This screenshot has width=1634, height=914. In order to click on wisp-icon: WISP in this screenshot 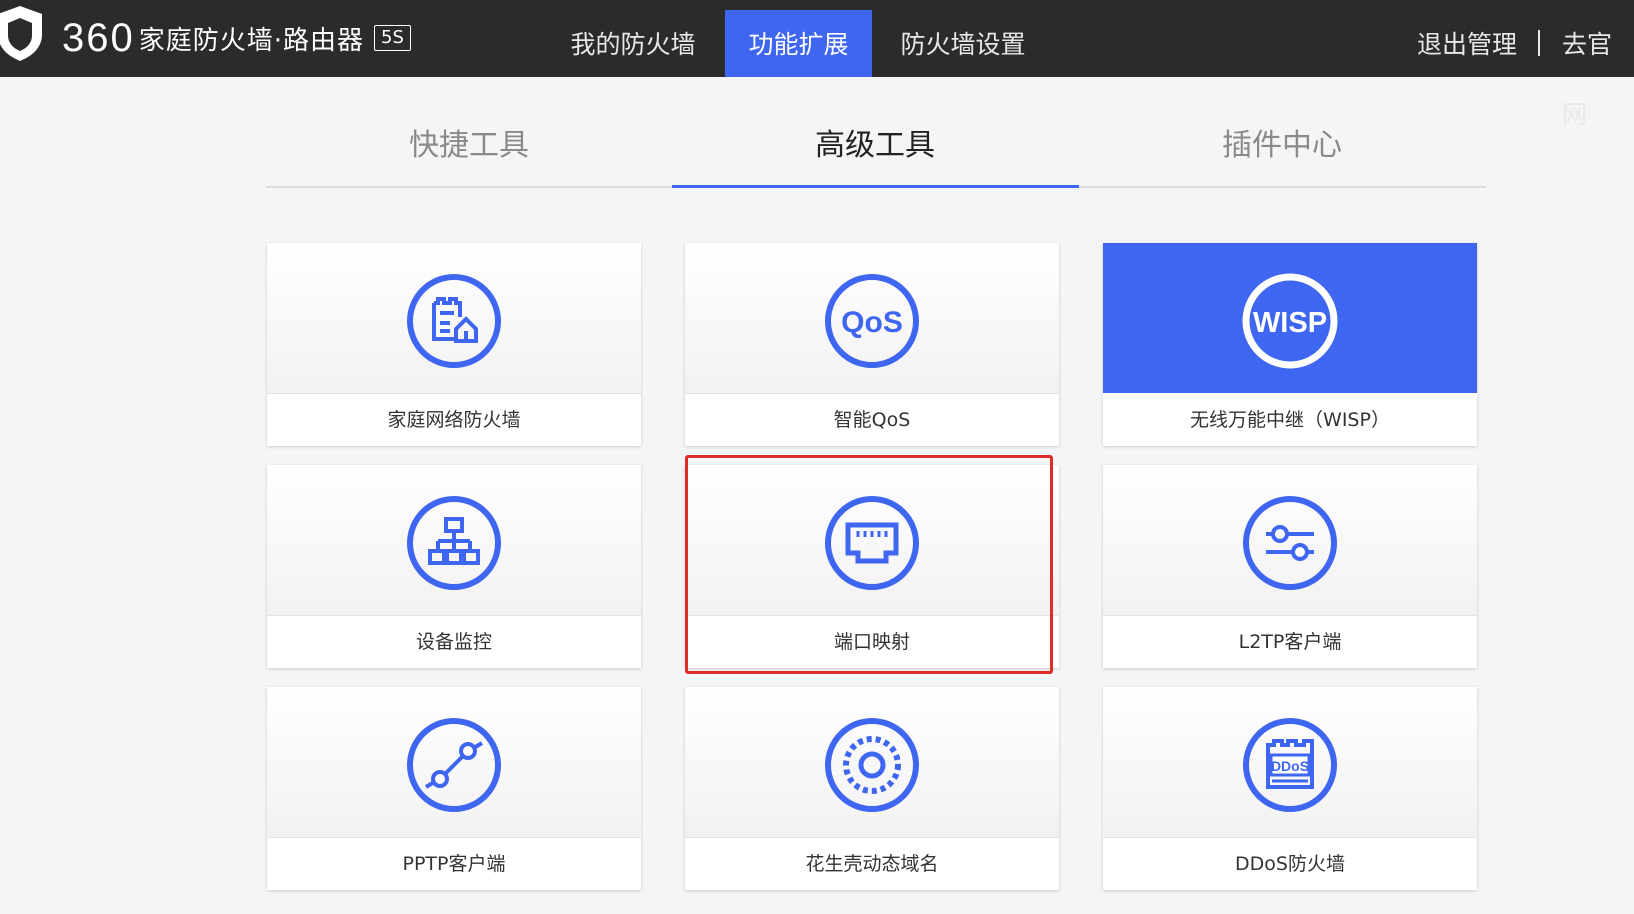, I will do `click(1290, 321)`.